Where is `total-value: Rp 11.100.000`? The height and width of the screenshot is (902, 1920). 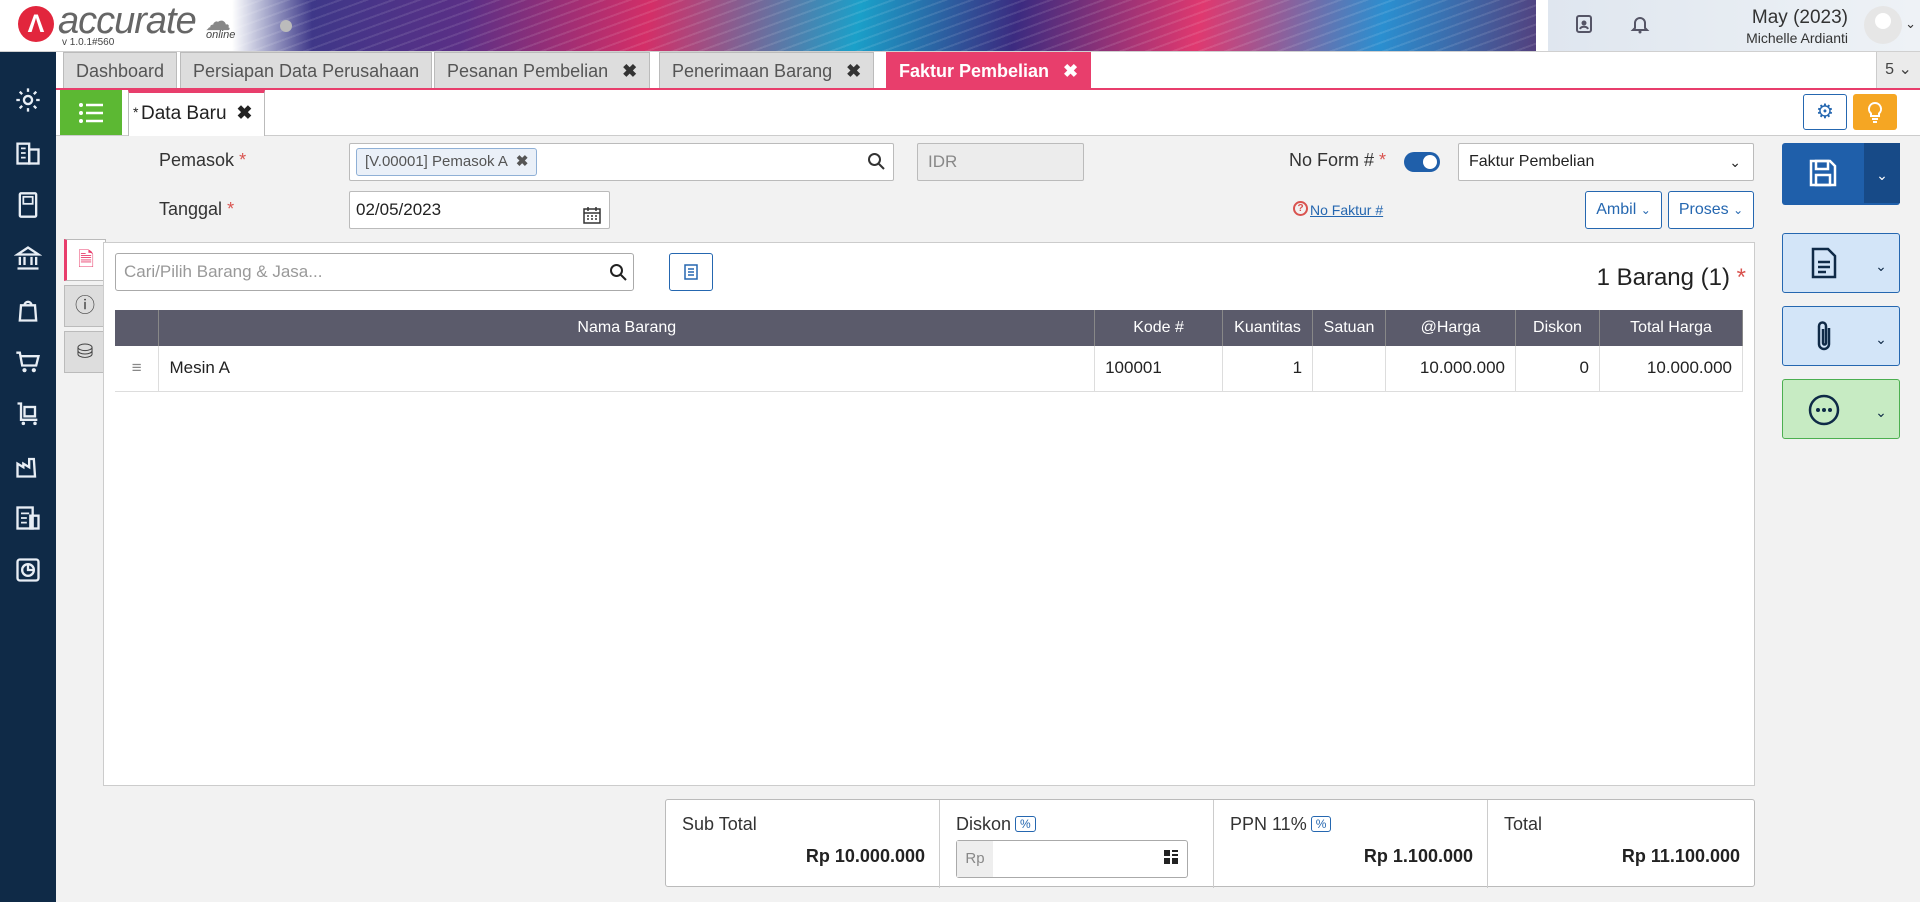 total-value: Rp 11.100.000 is located at coordinates (1680, 856).